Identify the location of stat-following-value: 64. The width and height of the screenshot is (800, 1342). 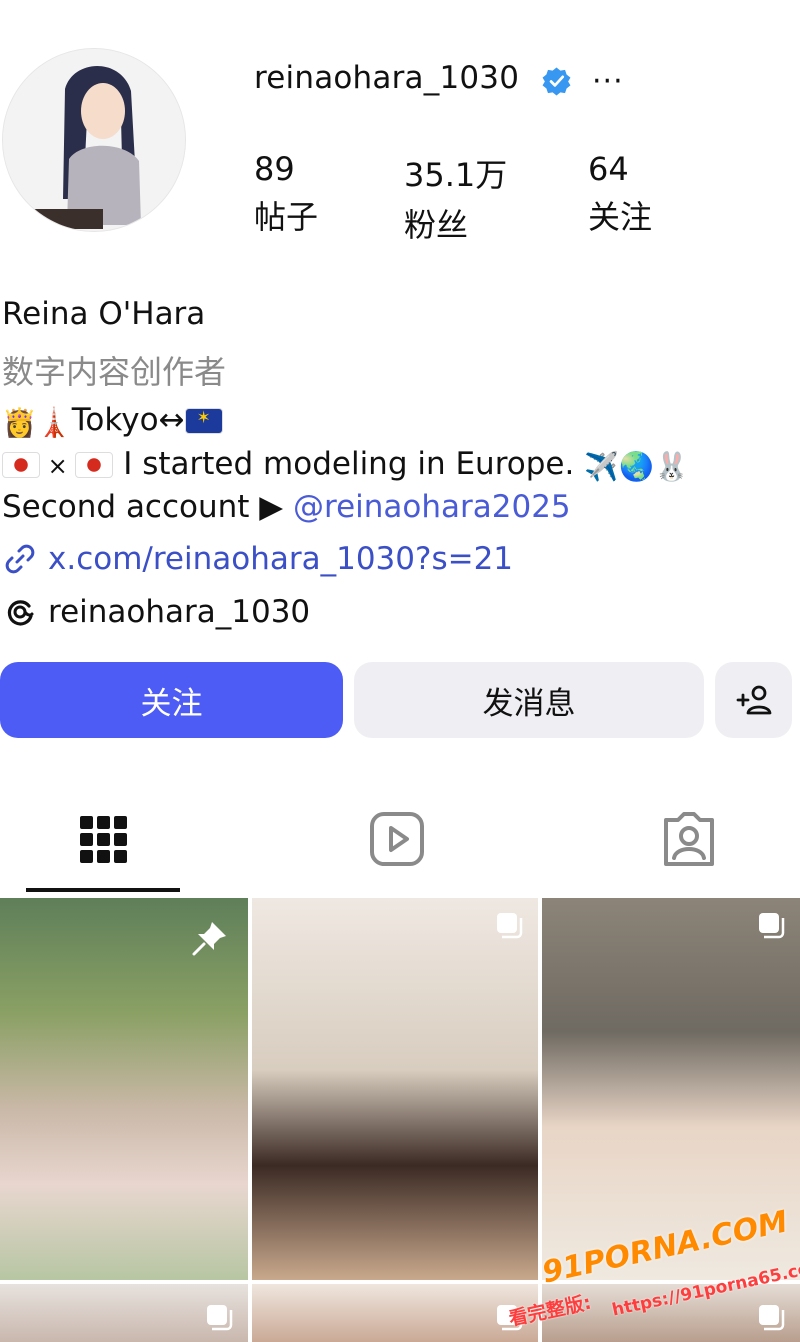
(608, 169).